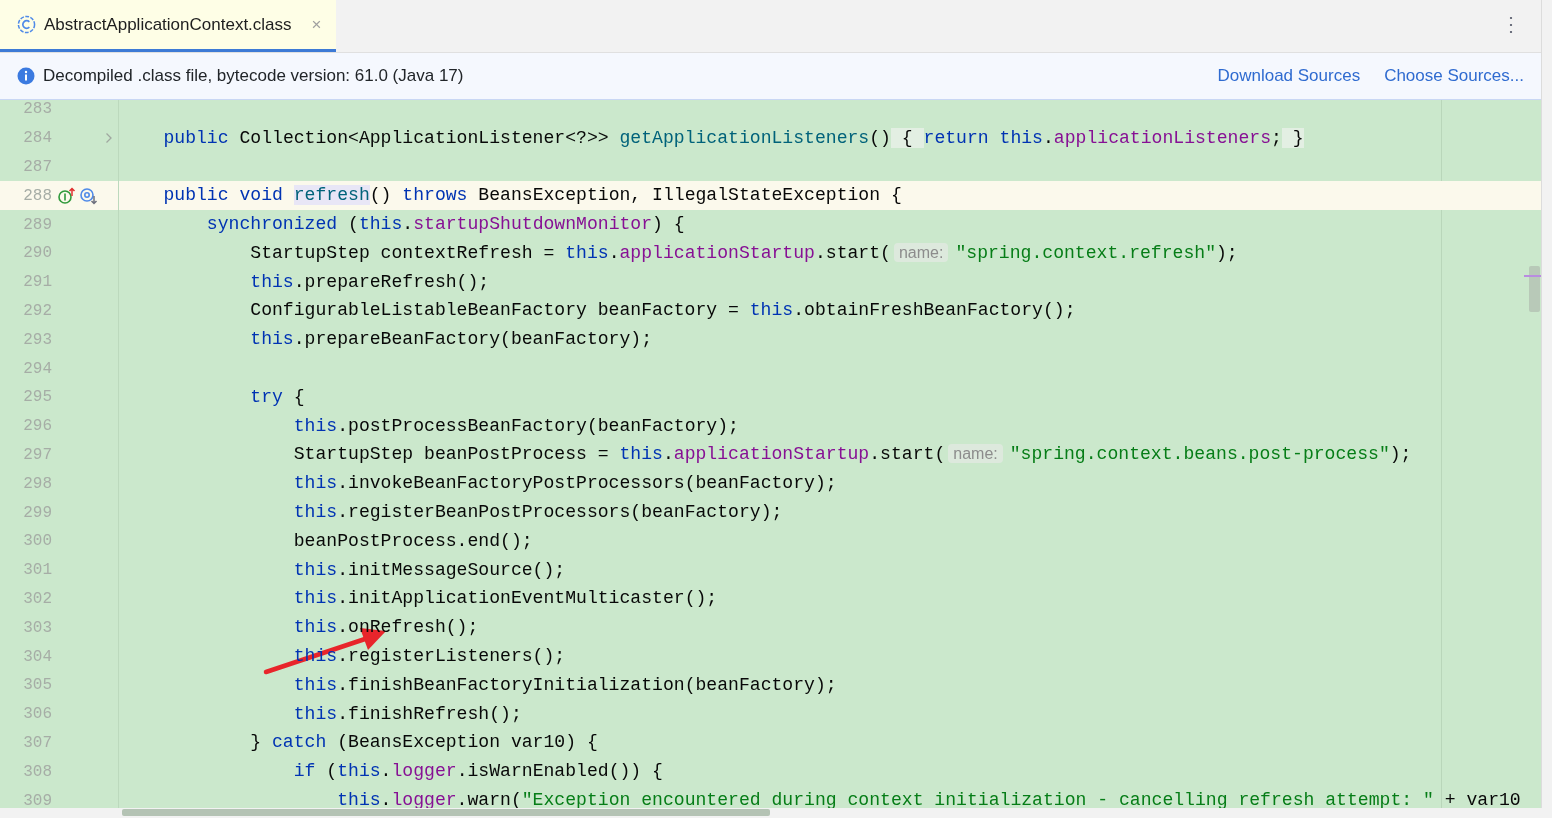 The image size is (1552, 818). Describe the element at coordinates (67, 195) in the screenshot. I see `implements-icon` at that location.